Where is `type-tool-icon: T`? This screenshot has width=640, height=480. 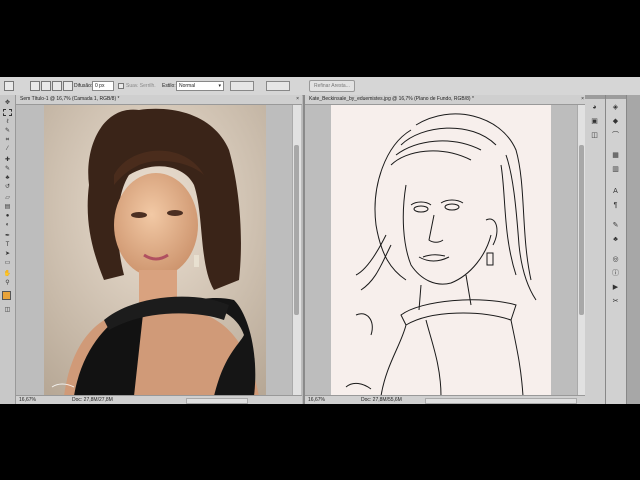
type-tool-icon: T is located at coordinates (7, 245).